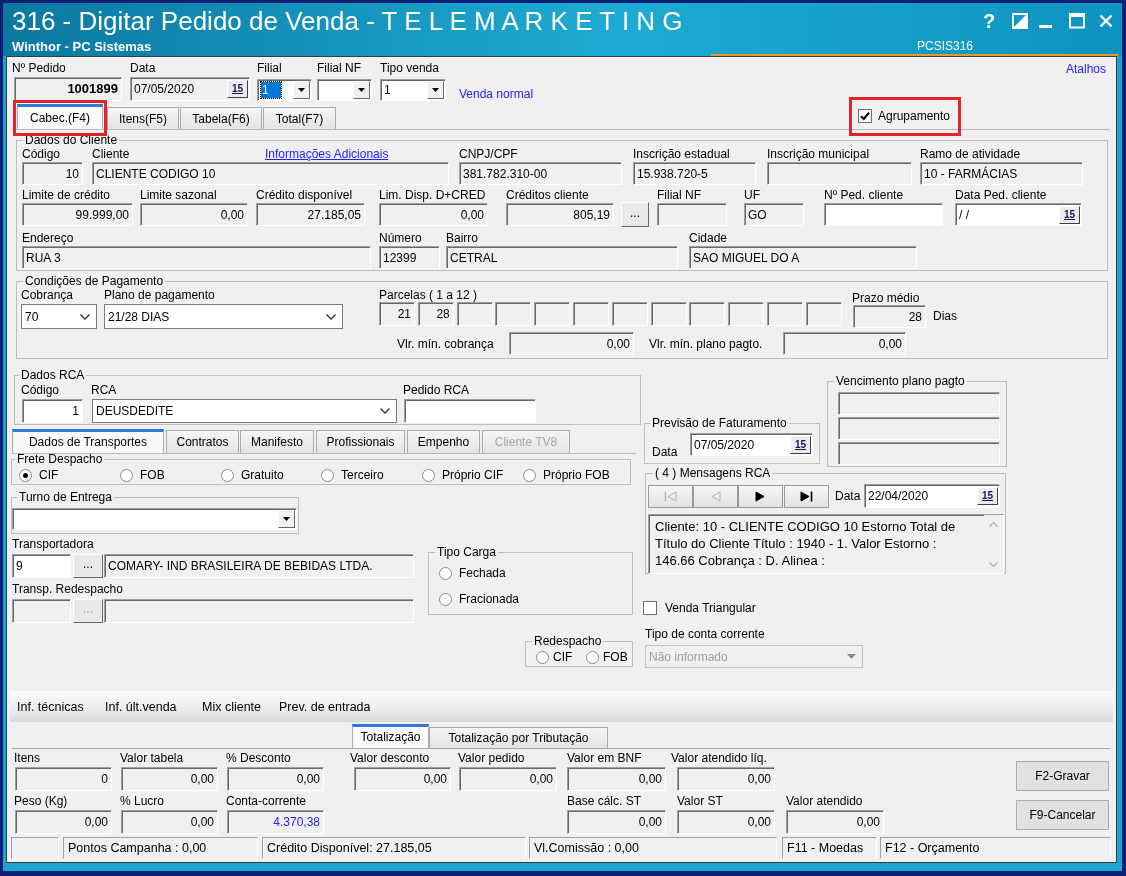 The height and width of the screenshot is (876, 1126). Describe the element at coordinates (59, 316) in the screenshot. I see `dropdown-field: 70` at that location.